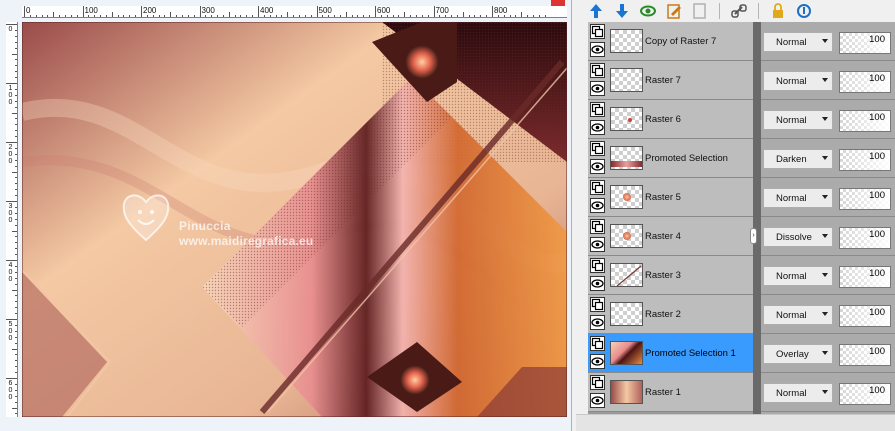 This screenshot has width=895, height=431. What do you see at coordinates (804, 11) in the screenshot?
I see `properties-button` at bounding box center [804, 11].